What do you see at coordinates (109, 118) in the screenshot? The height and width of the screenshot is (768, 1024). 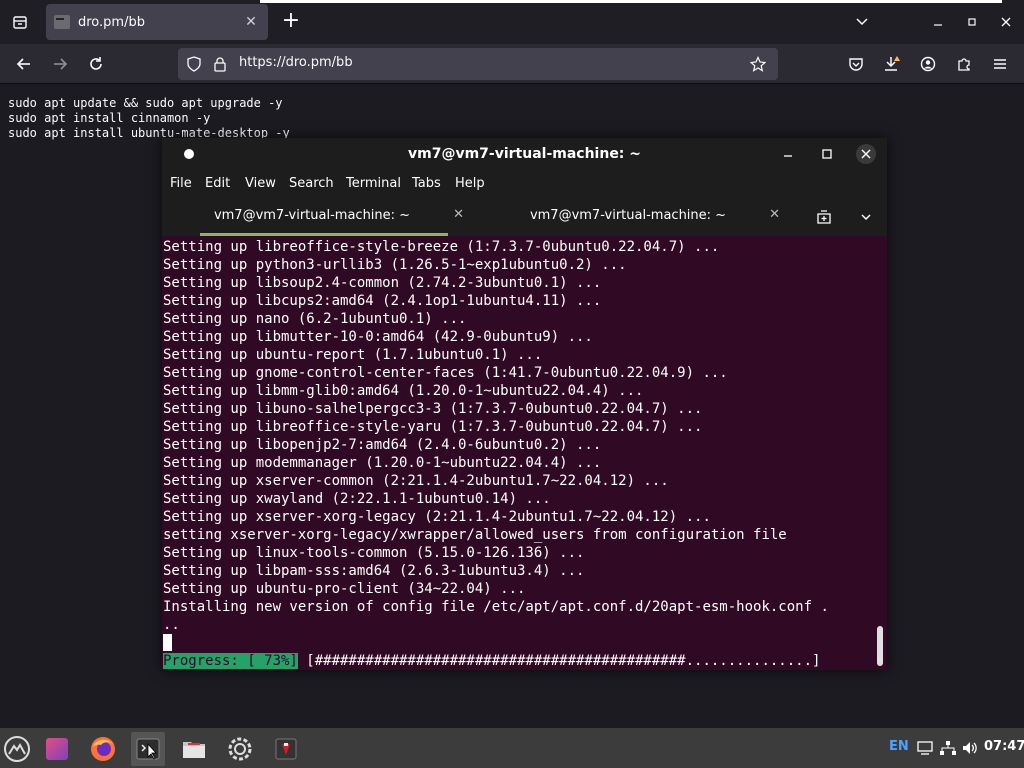 I see `page-line: sudo apt install cinnamon -y` at bounding box center [109, 118].